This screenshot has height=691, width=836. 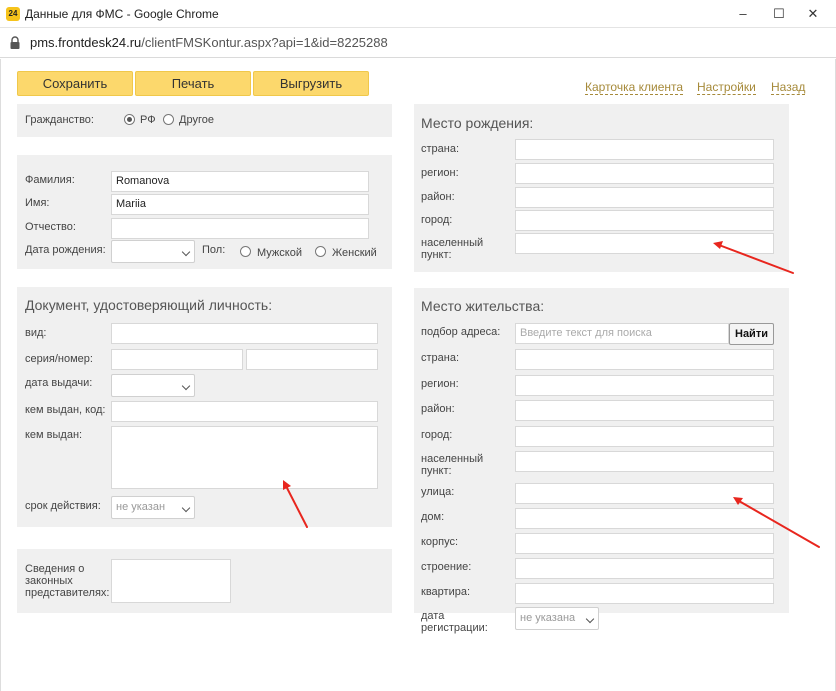 What do you see at coordinates (644, 543) in the screenshot?
I see `res-building-input` at bounding box center [644, 543].